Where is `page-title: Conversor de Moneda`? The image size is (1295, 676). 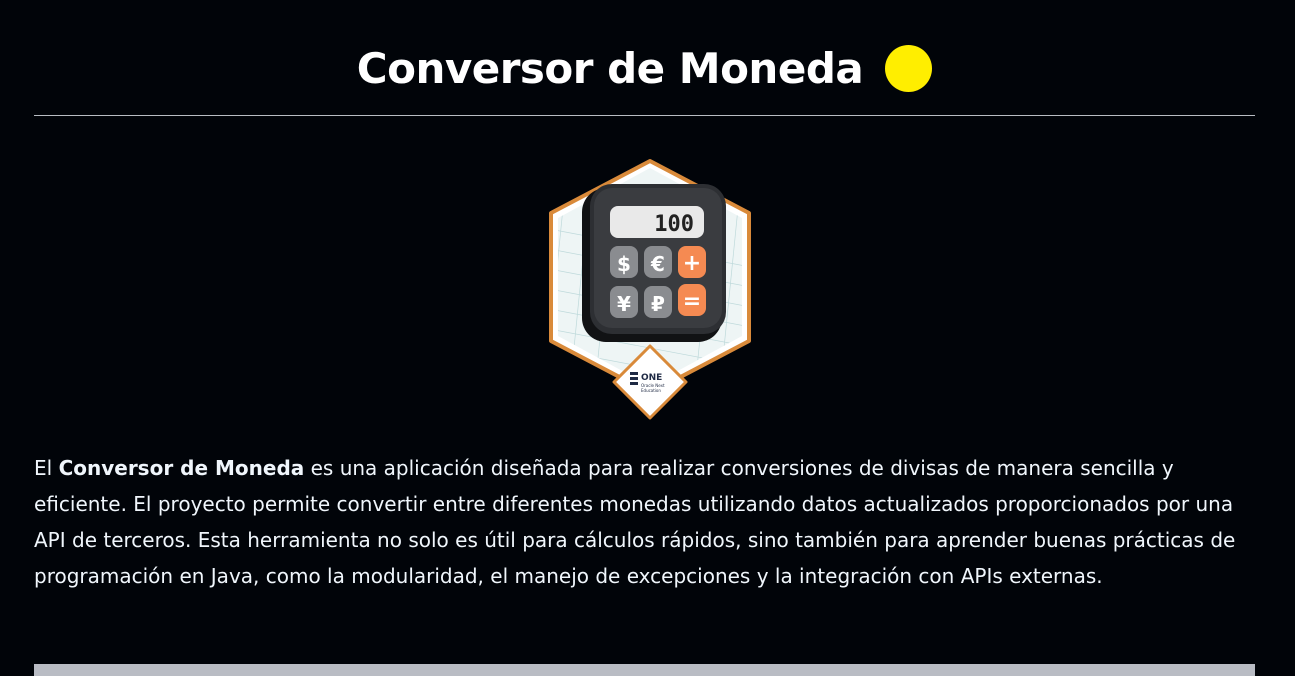
page-title: Conversor de Moneda is located at coordinates (610, 68).